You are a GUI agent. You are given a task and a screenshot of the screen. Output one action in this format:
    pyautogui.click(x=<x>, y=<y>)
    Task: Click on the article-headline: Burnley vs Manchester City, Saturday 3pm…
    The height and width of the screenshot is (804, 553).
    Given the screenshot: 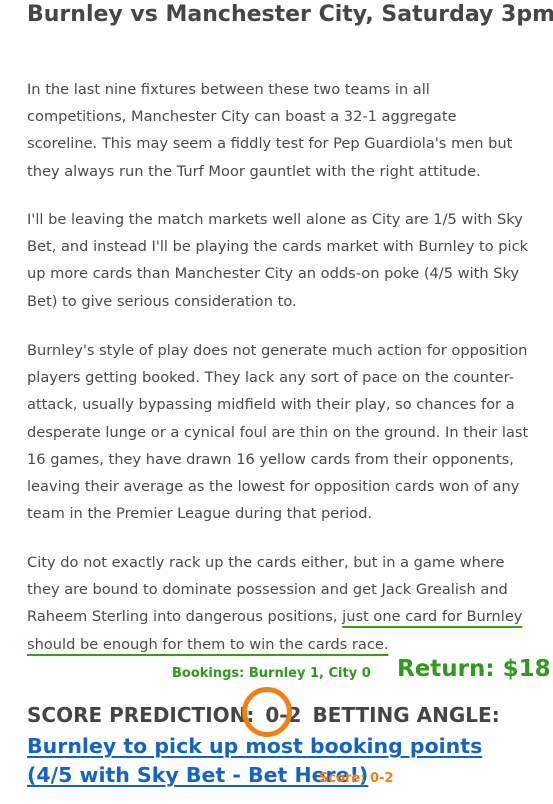 What is the action you would take?
    pyautogui.click(x=290, y=14)
    